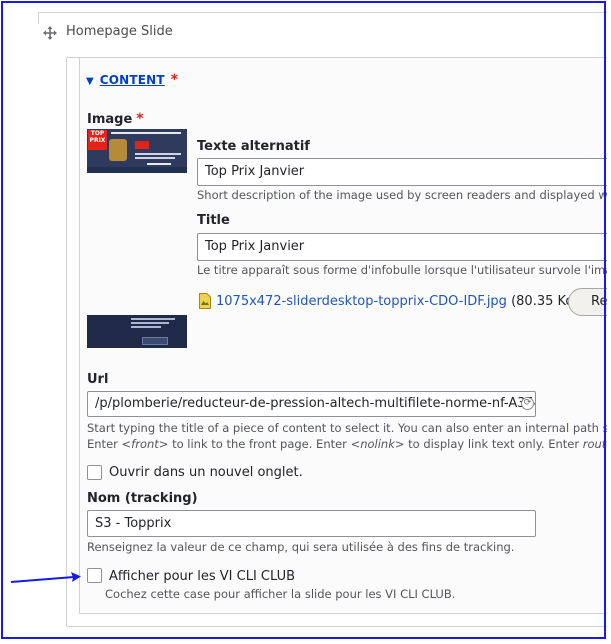  What do you see at coordinates (609, 322) in the screenshot?
I see `screenshot-edge` at bounding box center [609, 322].